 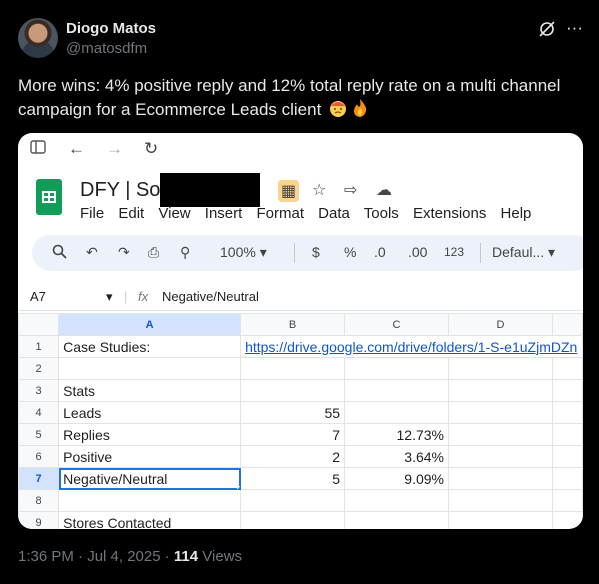 I want to click on author-name: Diogo Matos, so click(x=111, y=28).